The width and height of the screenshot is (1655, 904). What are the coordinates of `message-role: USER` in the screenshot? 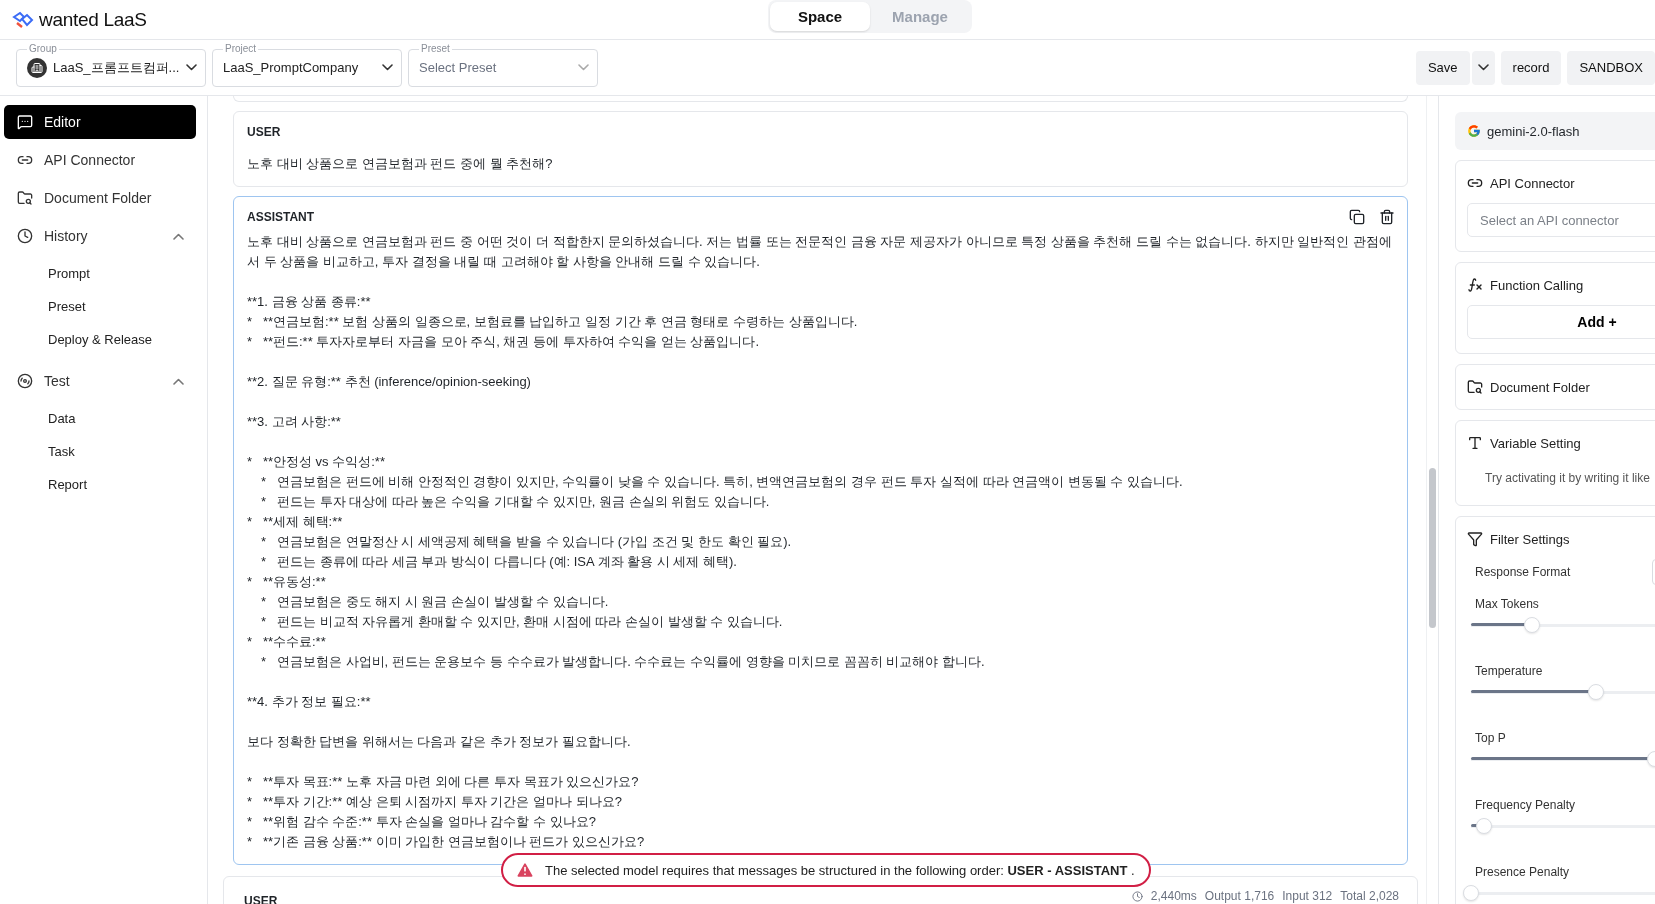 It's located at (264, 132).